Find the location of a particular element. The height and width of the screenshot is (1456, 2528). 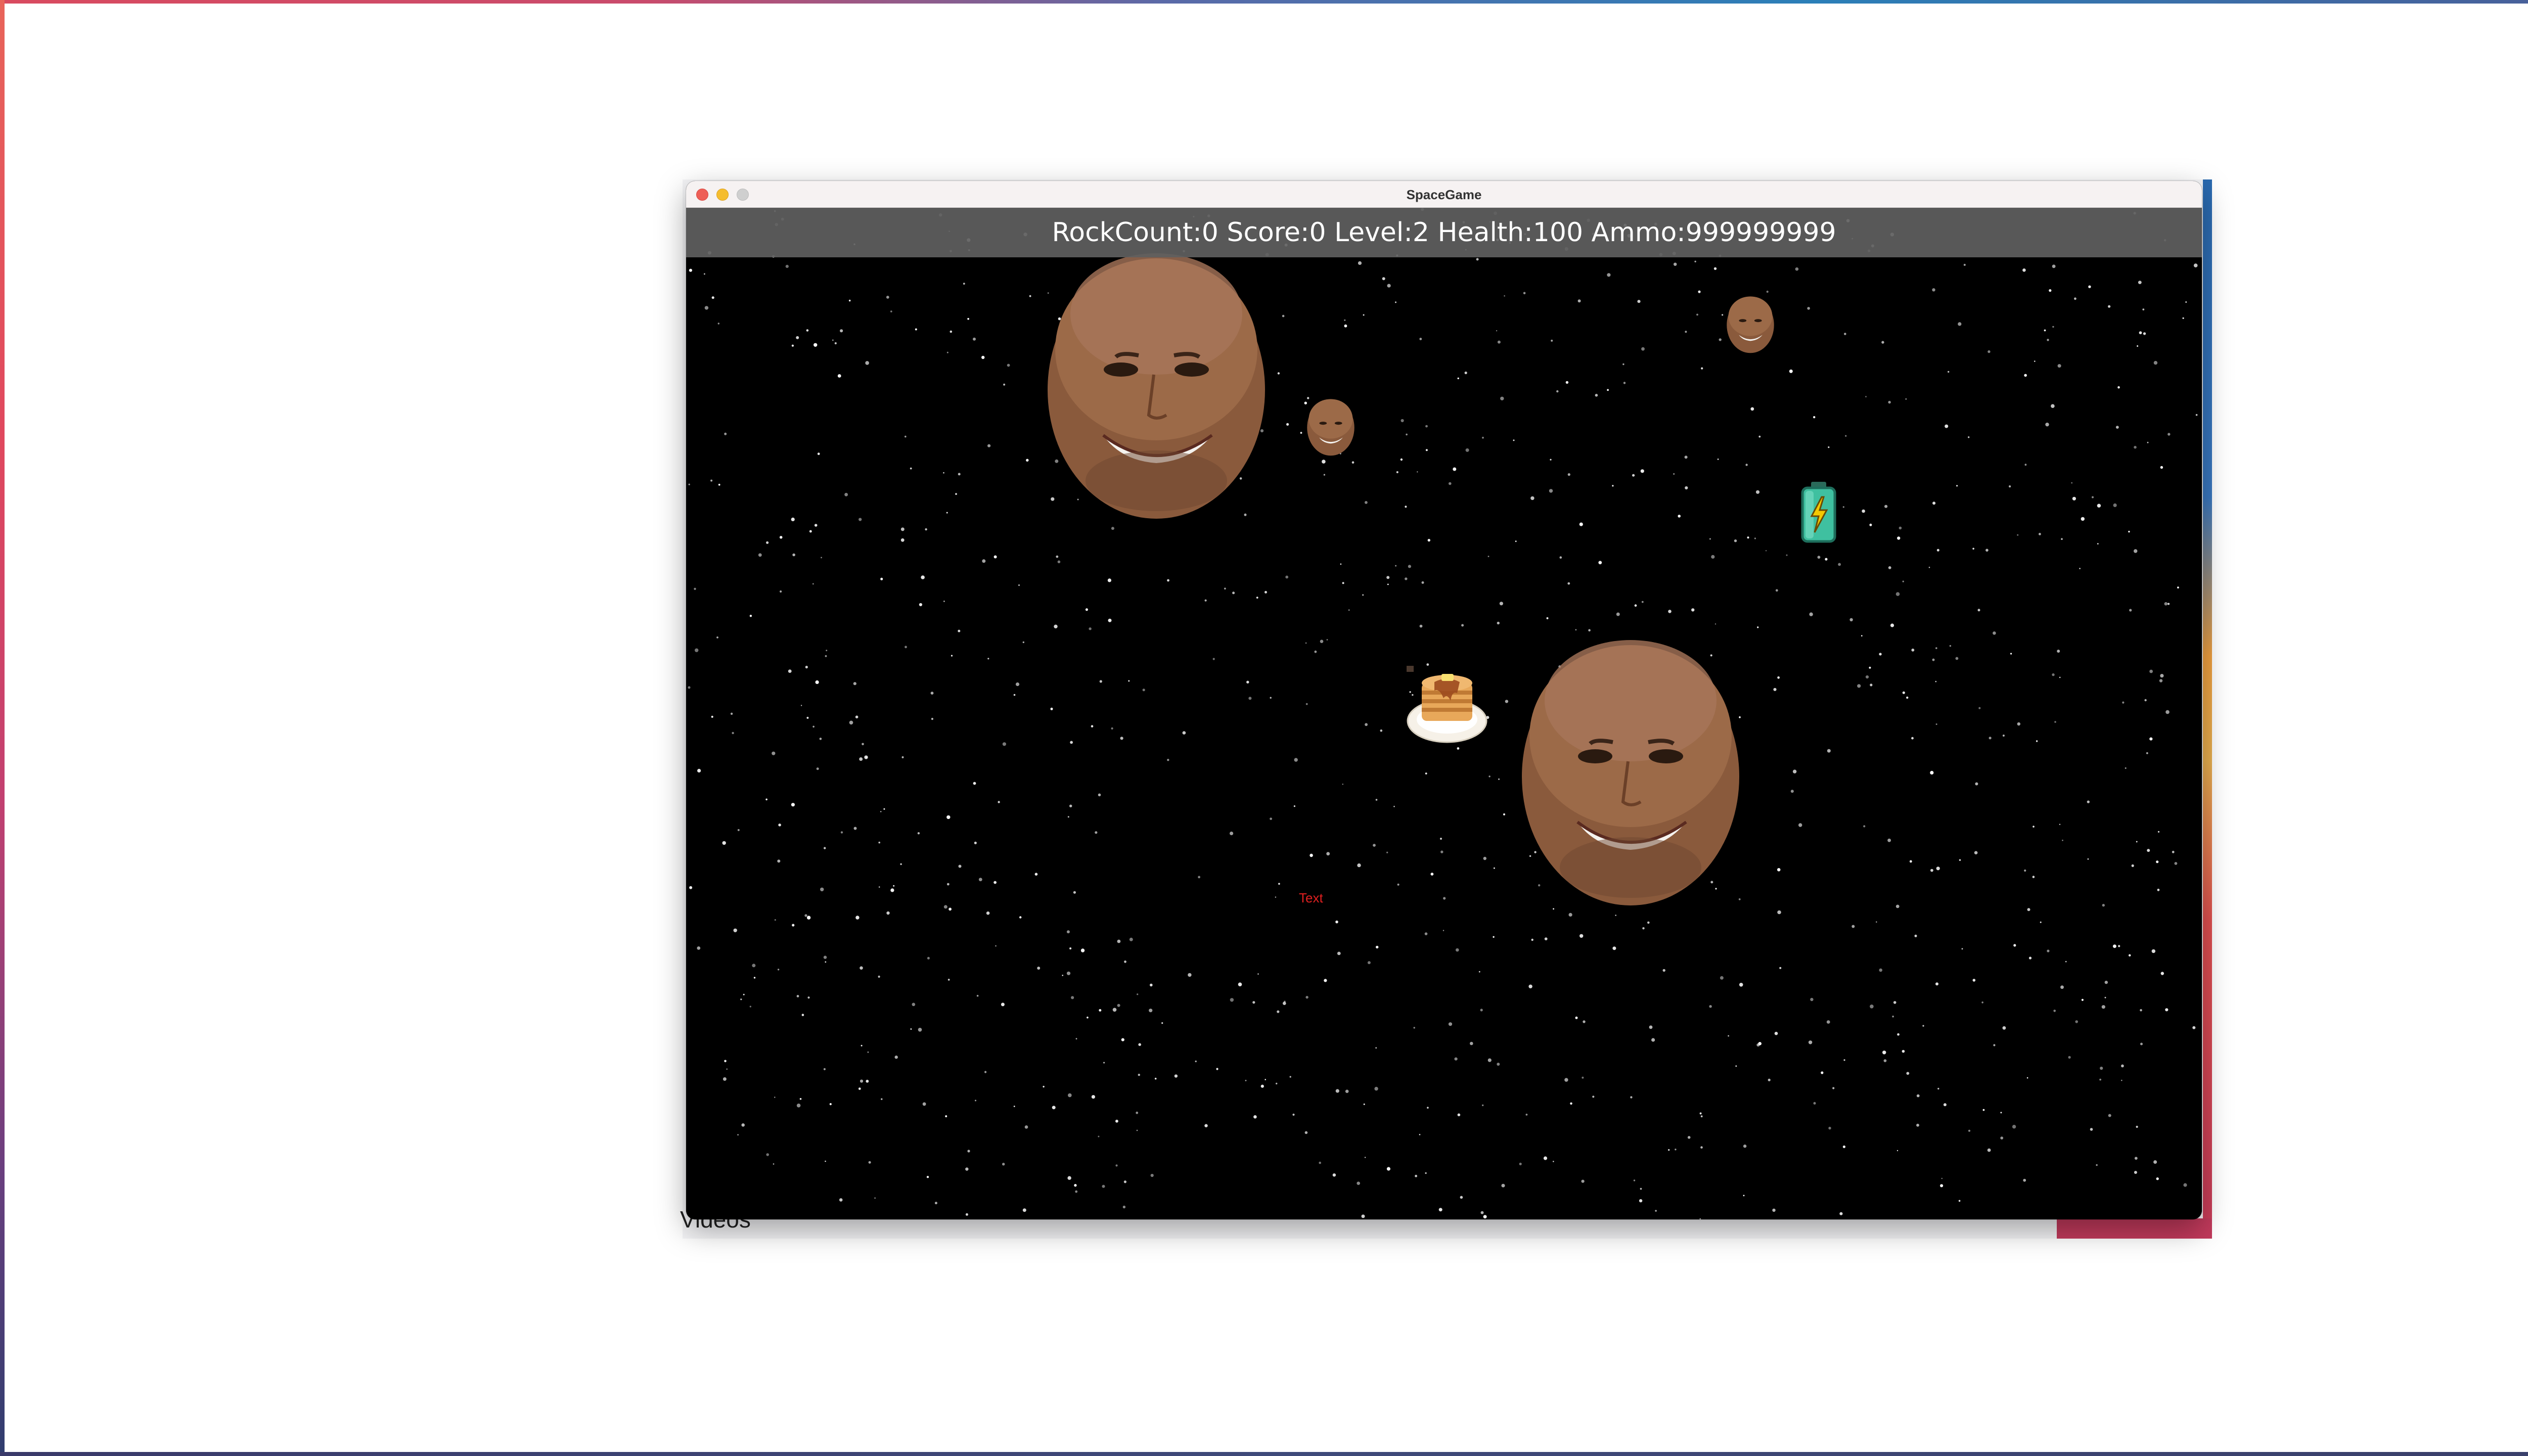

battery-icon is located at coordinates (1819, 512).